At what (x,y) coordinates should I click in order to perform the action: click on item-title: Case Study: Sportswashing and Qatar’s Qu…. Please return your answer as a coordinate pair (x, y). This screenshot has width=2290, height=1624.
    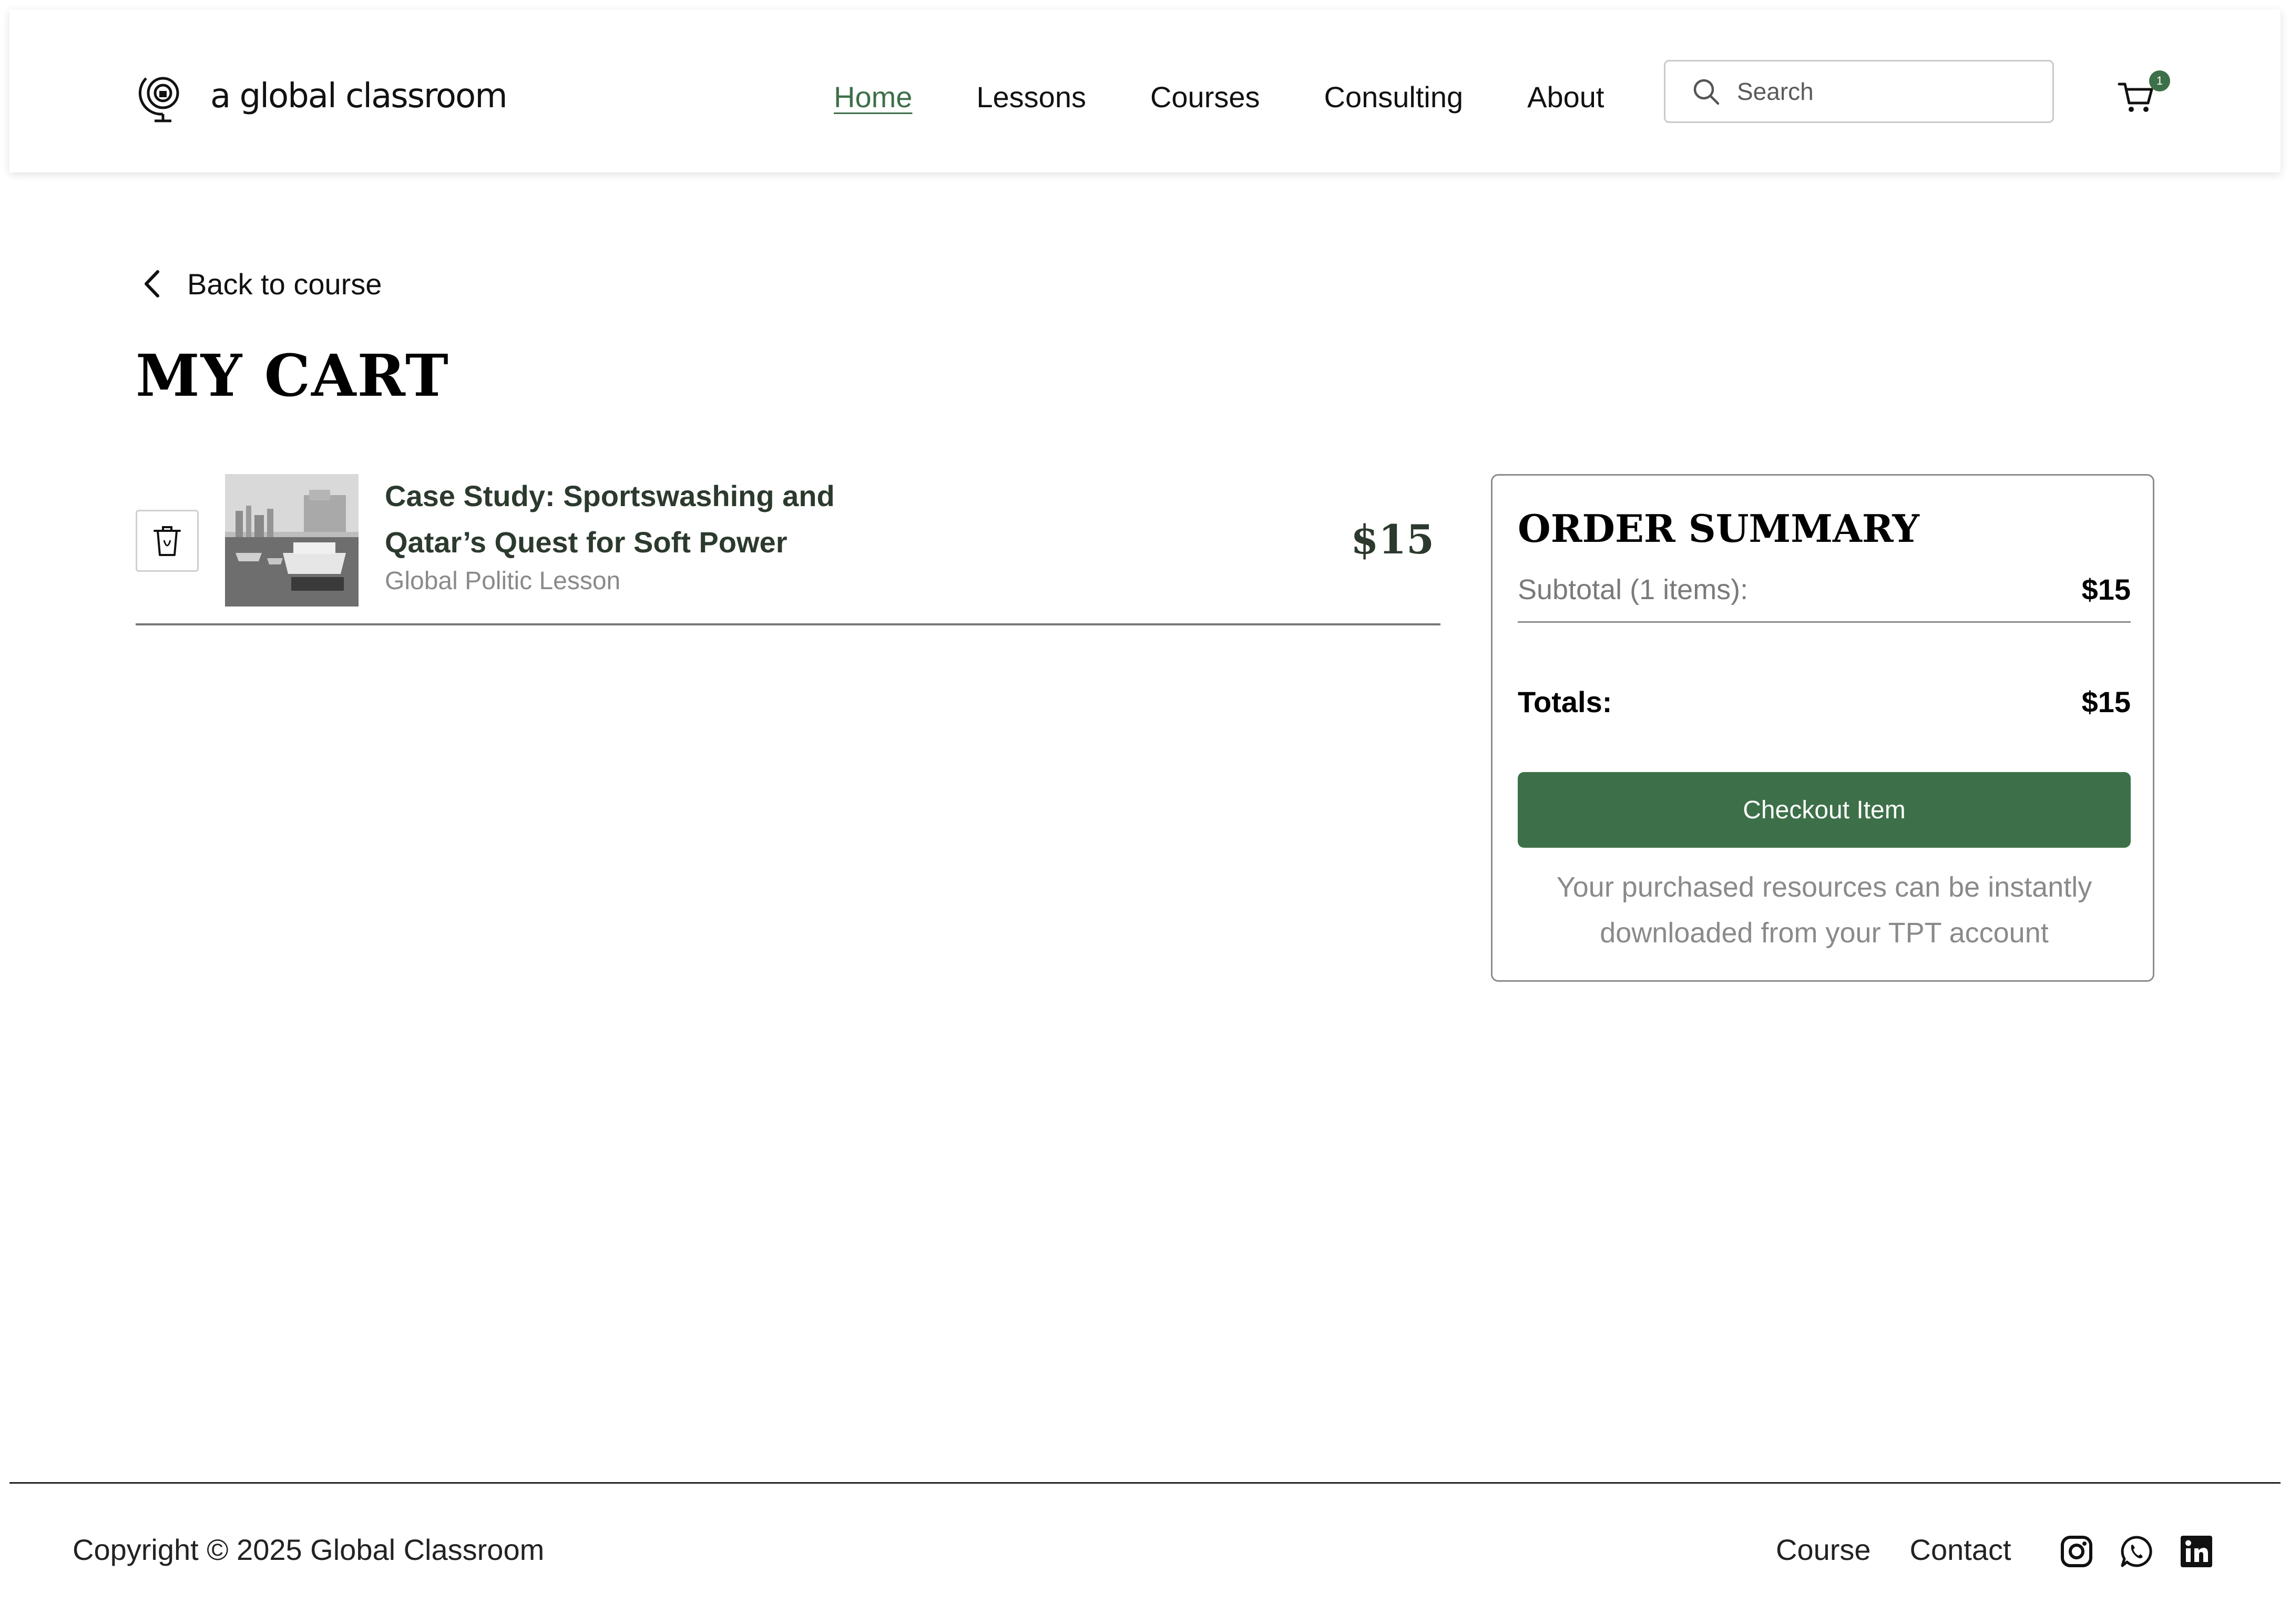
    Looking at the image, I should click on (648, 519).